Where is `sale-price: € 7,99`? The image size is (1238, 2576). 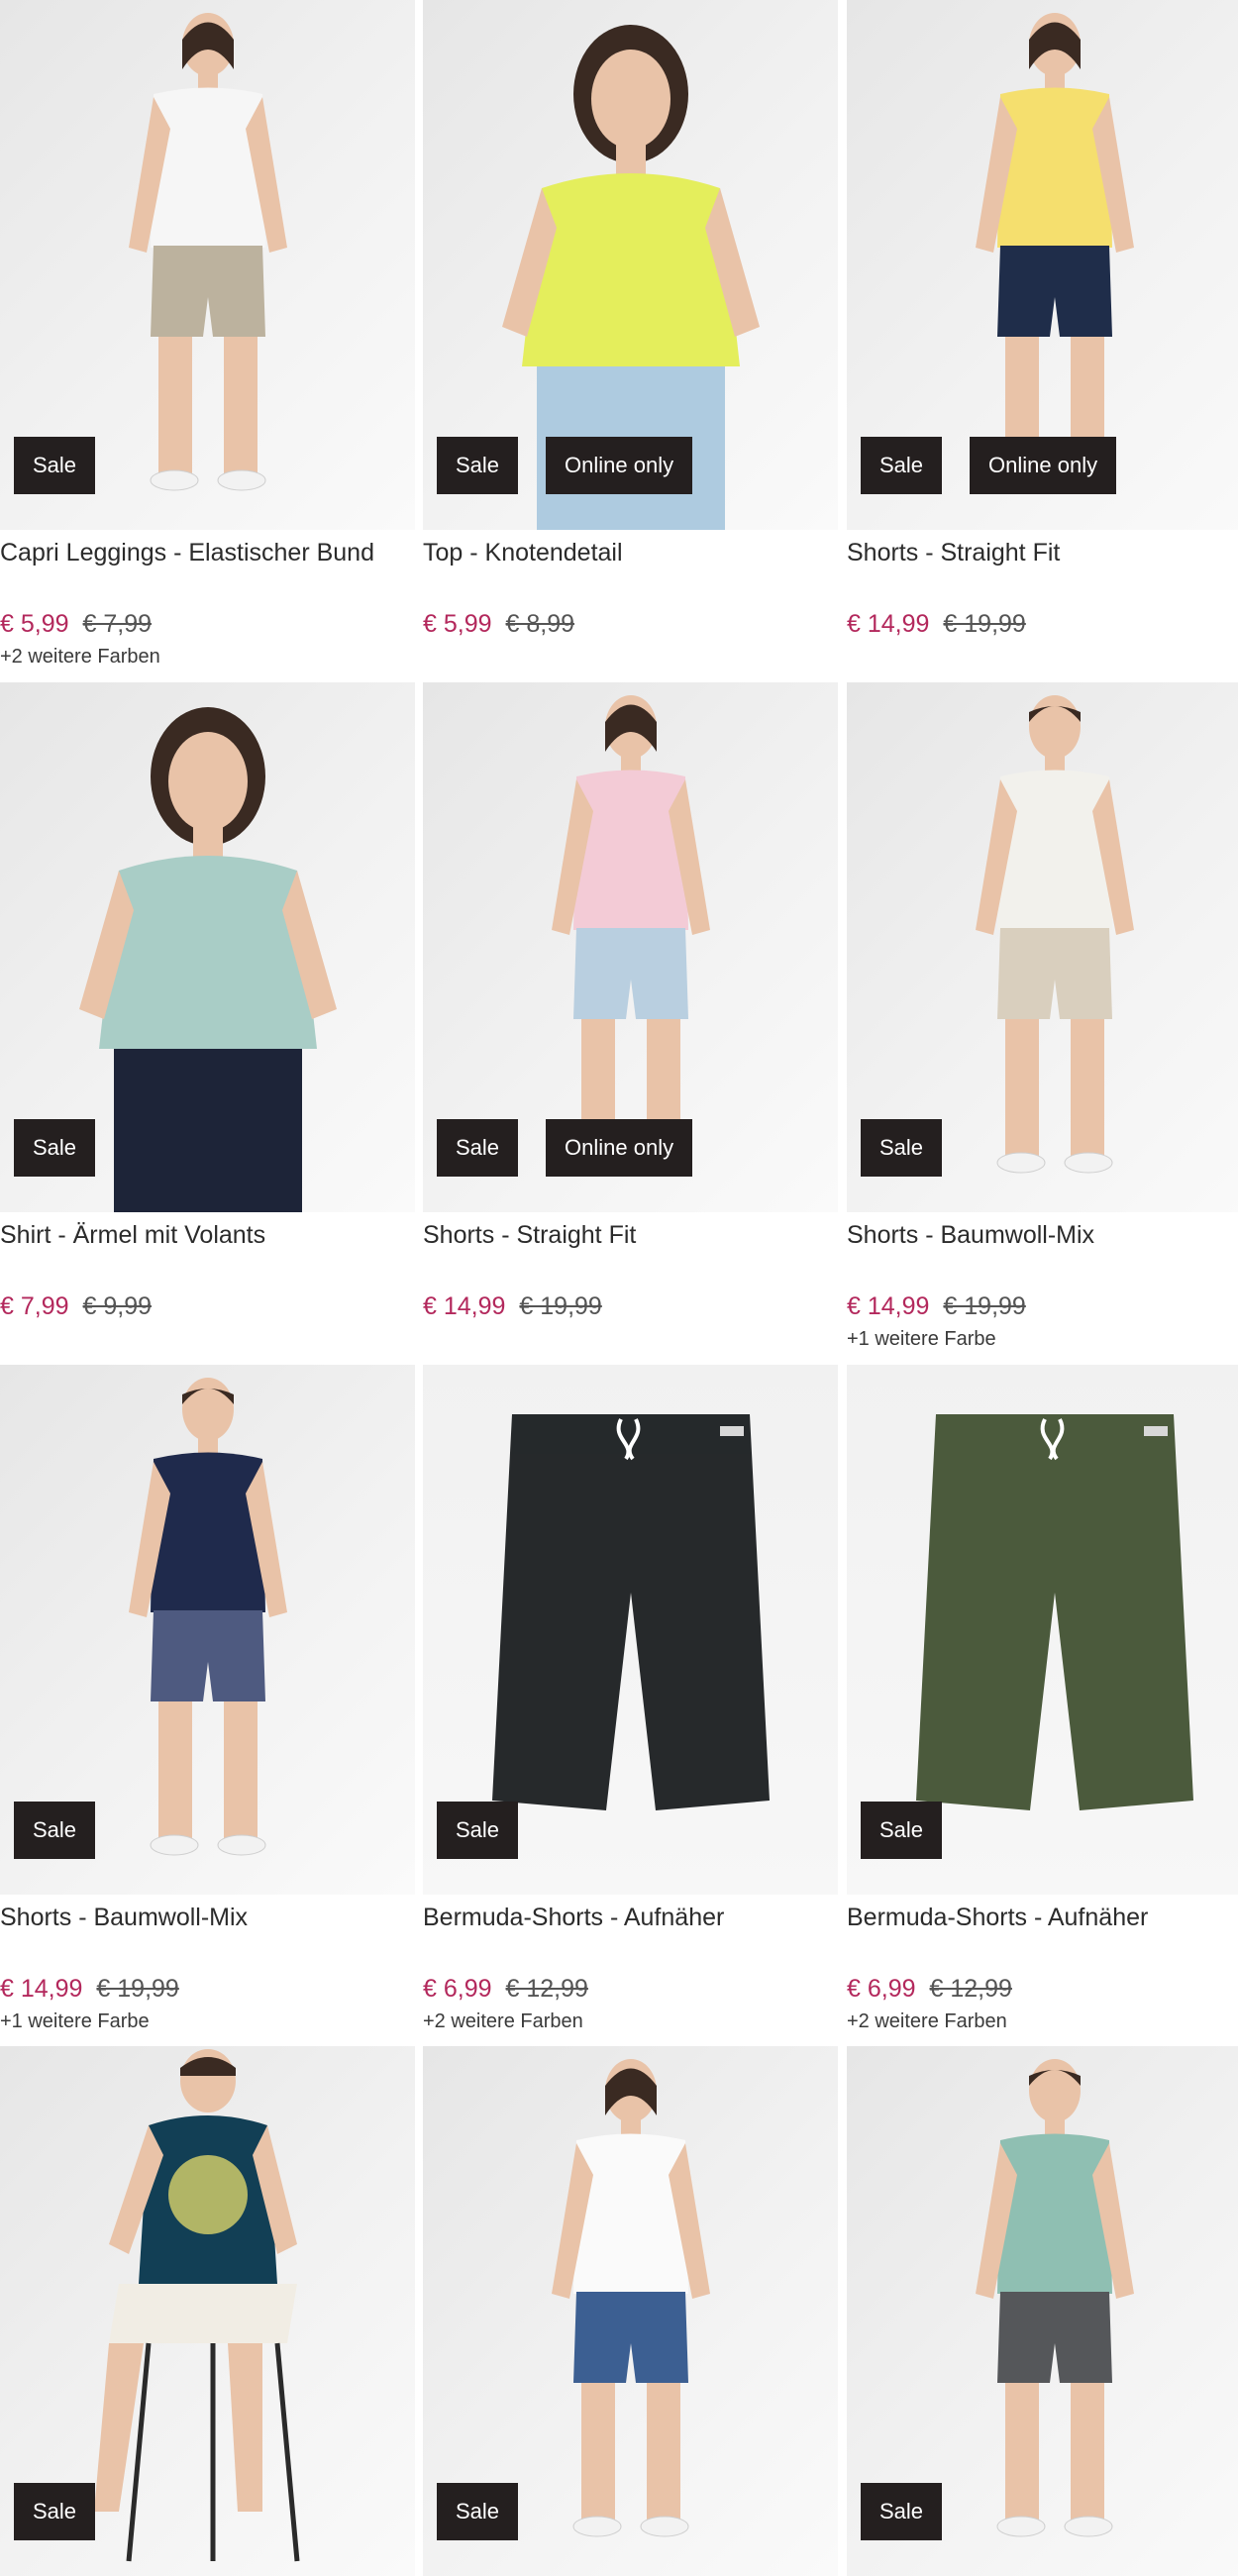
sale-price: € 7,99 is located at coordinates (34, 1306).